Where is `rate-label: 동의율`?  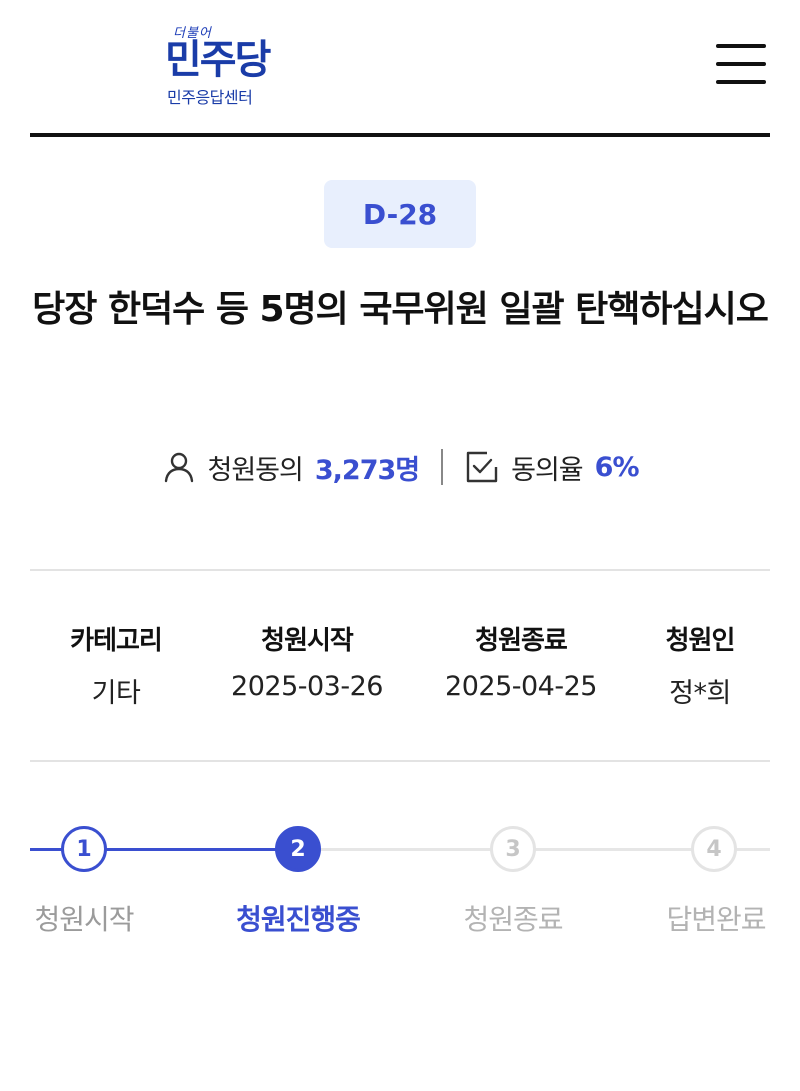
rate-label: 동의율 is located at coordinates (547, 470).